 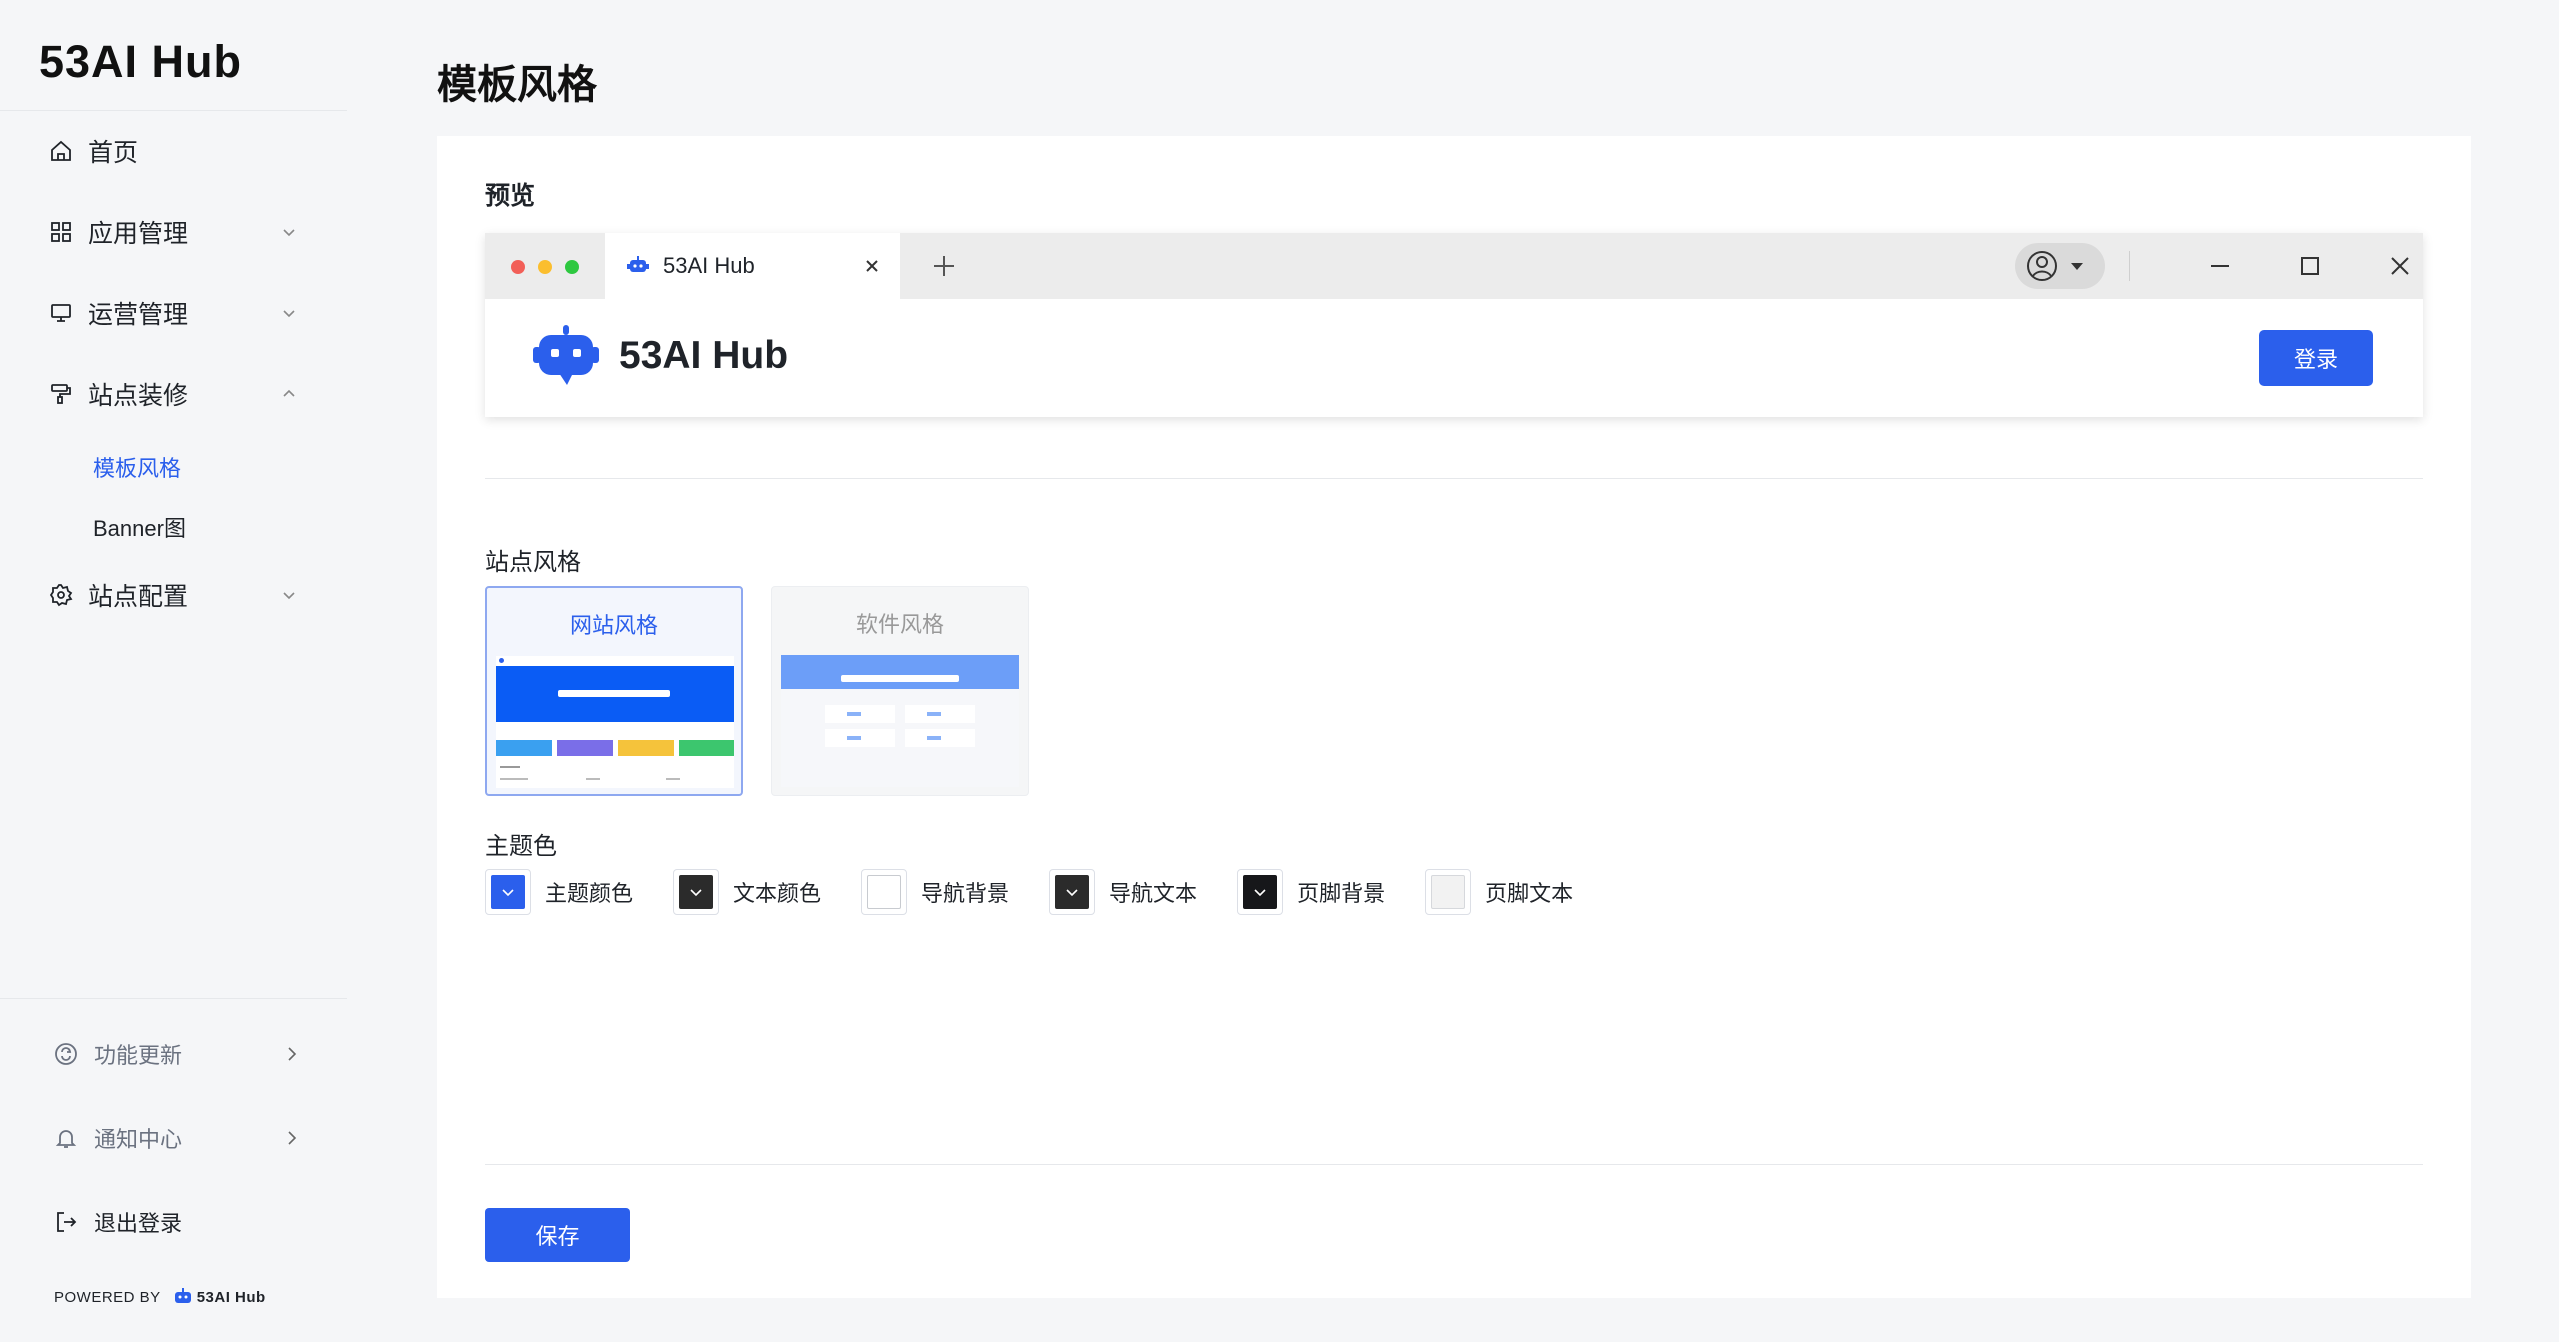 I want to click on site-style-label: 站点风格, so click(x=533, y=562).